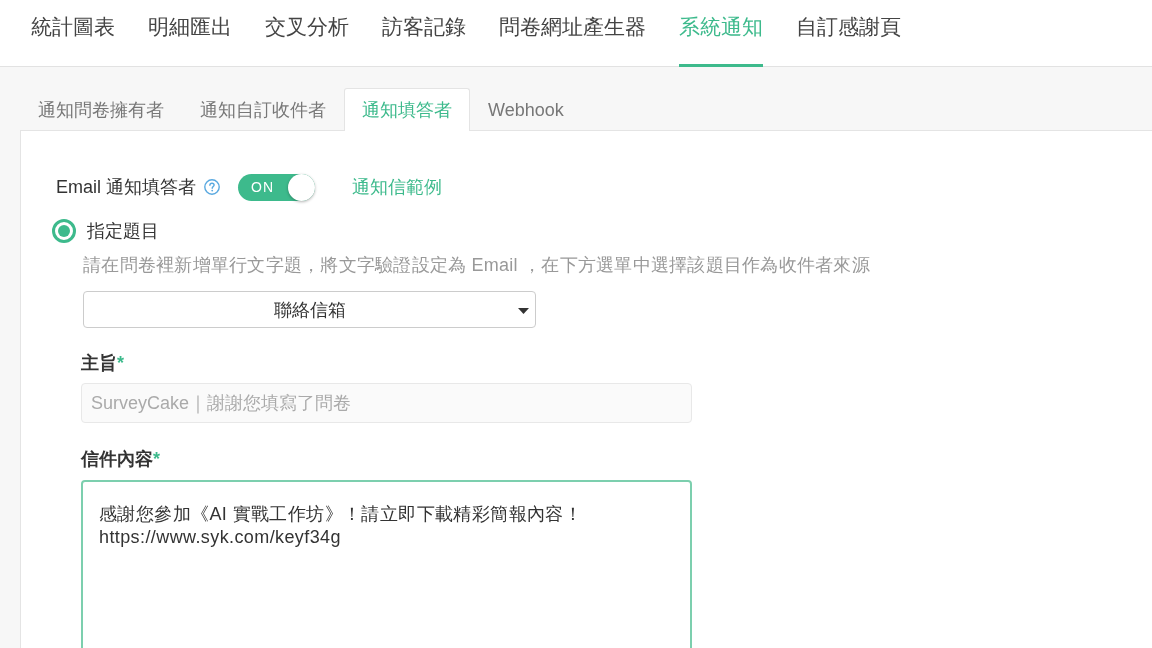  What do you see at coordinates (386, 403) in the screenshot?
I see `subject-field: SurveyCake｜謝謝您填寫了問卷` at bounding box center [386, 403].